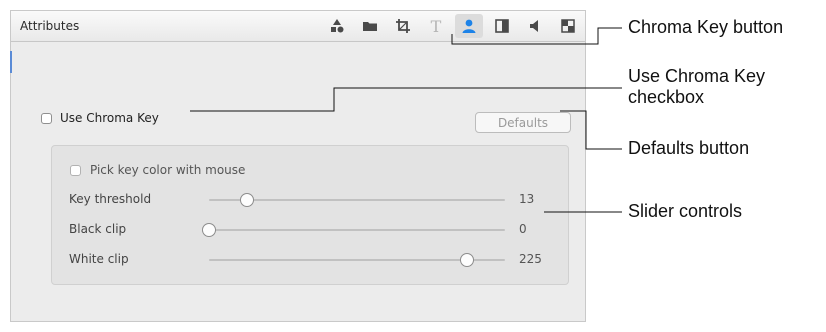 The image size is (826, 332). What do you see at coordinates (406, 99) in the screenshot?
I see `callout-line-use-checkbox` at bounding box center [406, 99].